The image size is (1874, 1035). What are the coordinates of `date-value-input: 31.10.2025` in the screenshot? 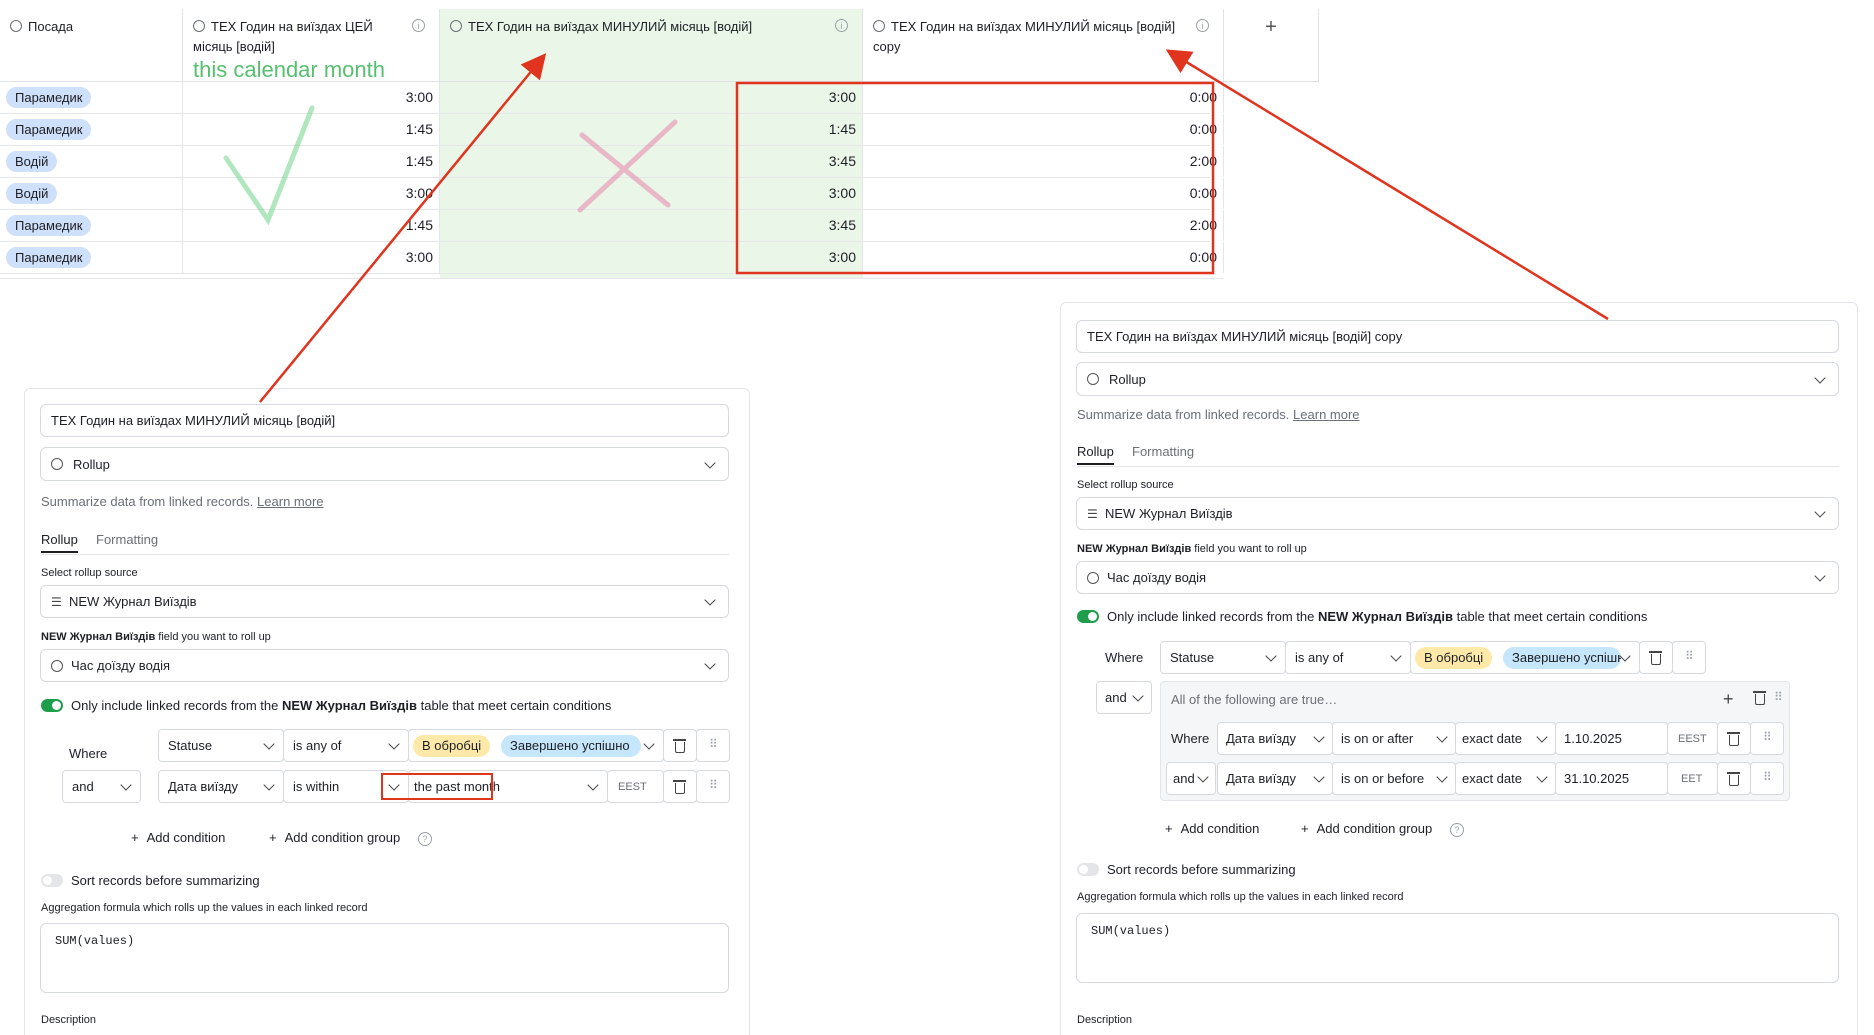 It's located at (1611, 778).